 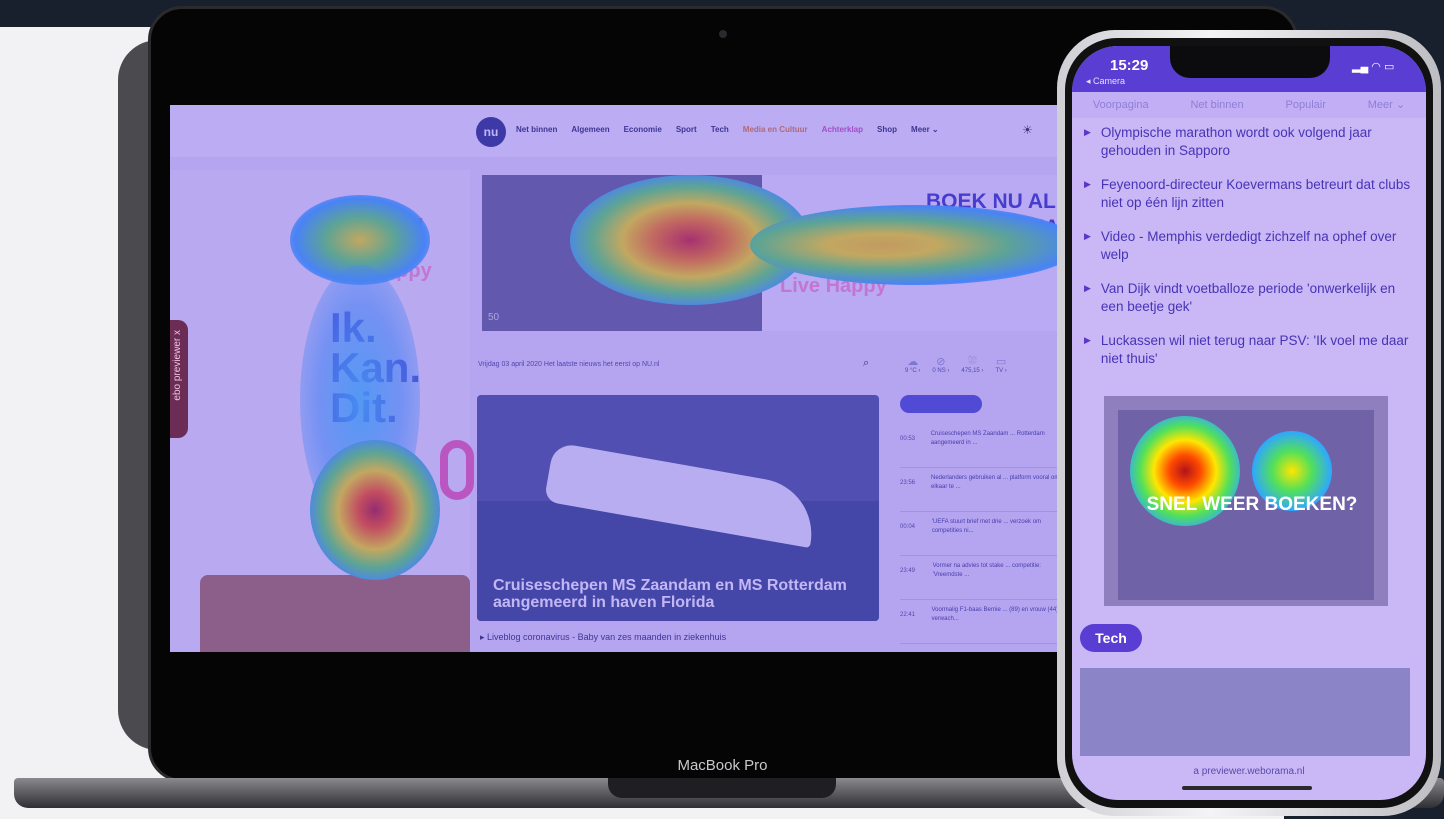 I want to click on traffic-icon: ⊘, so click(x=941, y=362).